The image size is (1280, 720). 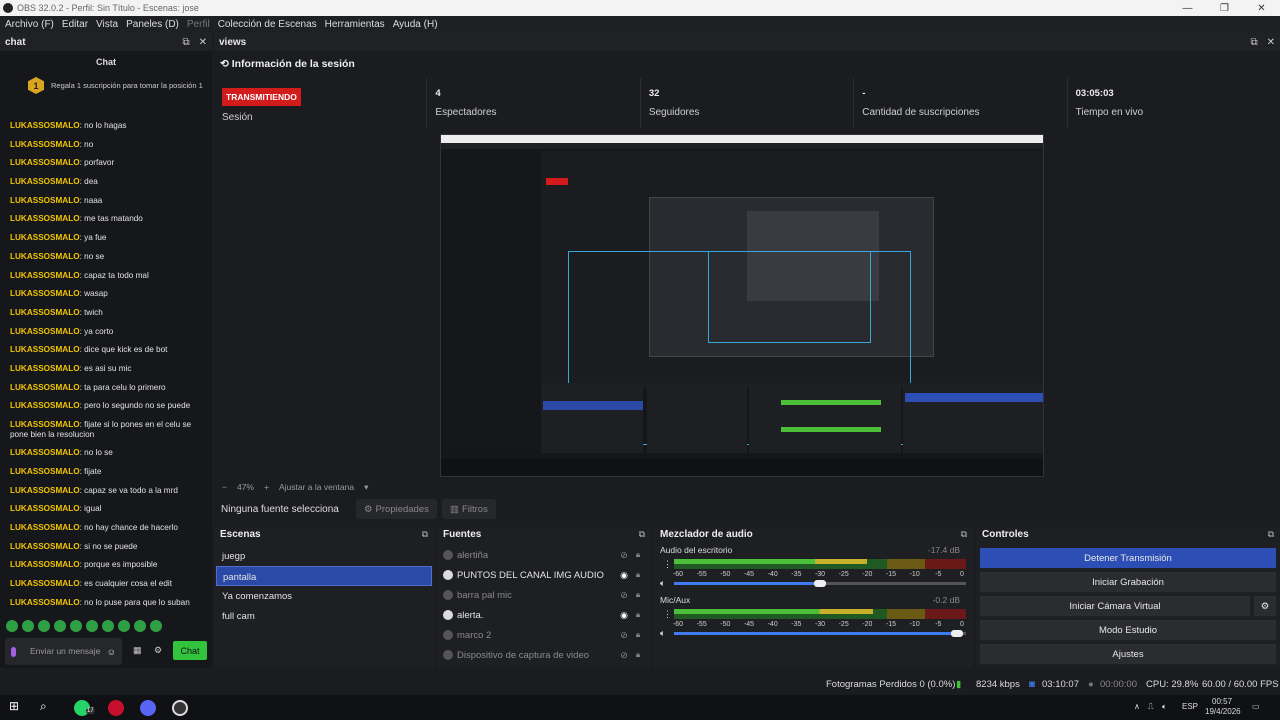 What do you see at coordinates (324, 596) in the screenshot?
I see `scene-item: Ya comenzamos` at bounding box center [324, 596].